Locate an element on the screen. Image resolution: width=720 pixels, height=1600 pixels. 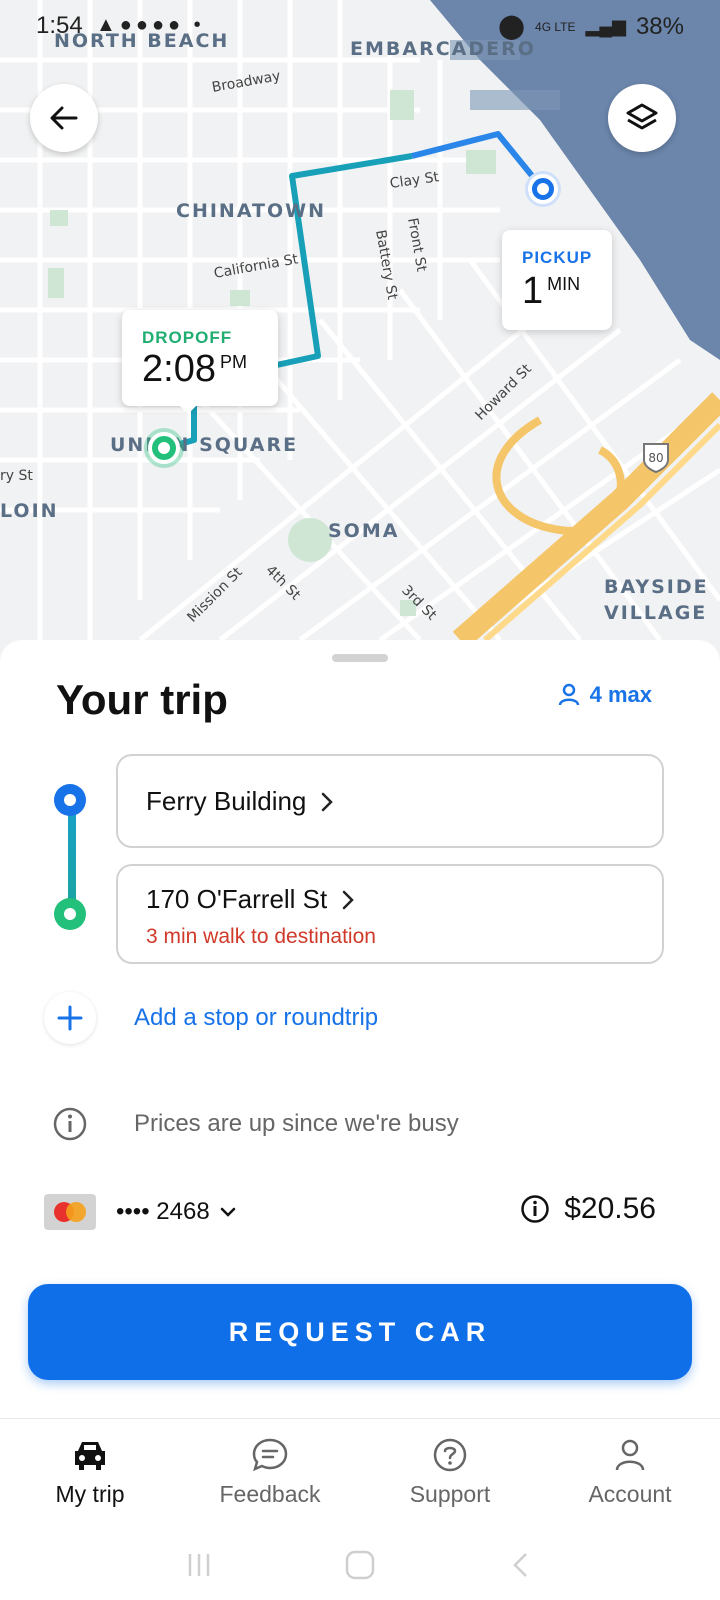
pickup-stop-name: Ferry Building is located at coordinates (226, 801).